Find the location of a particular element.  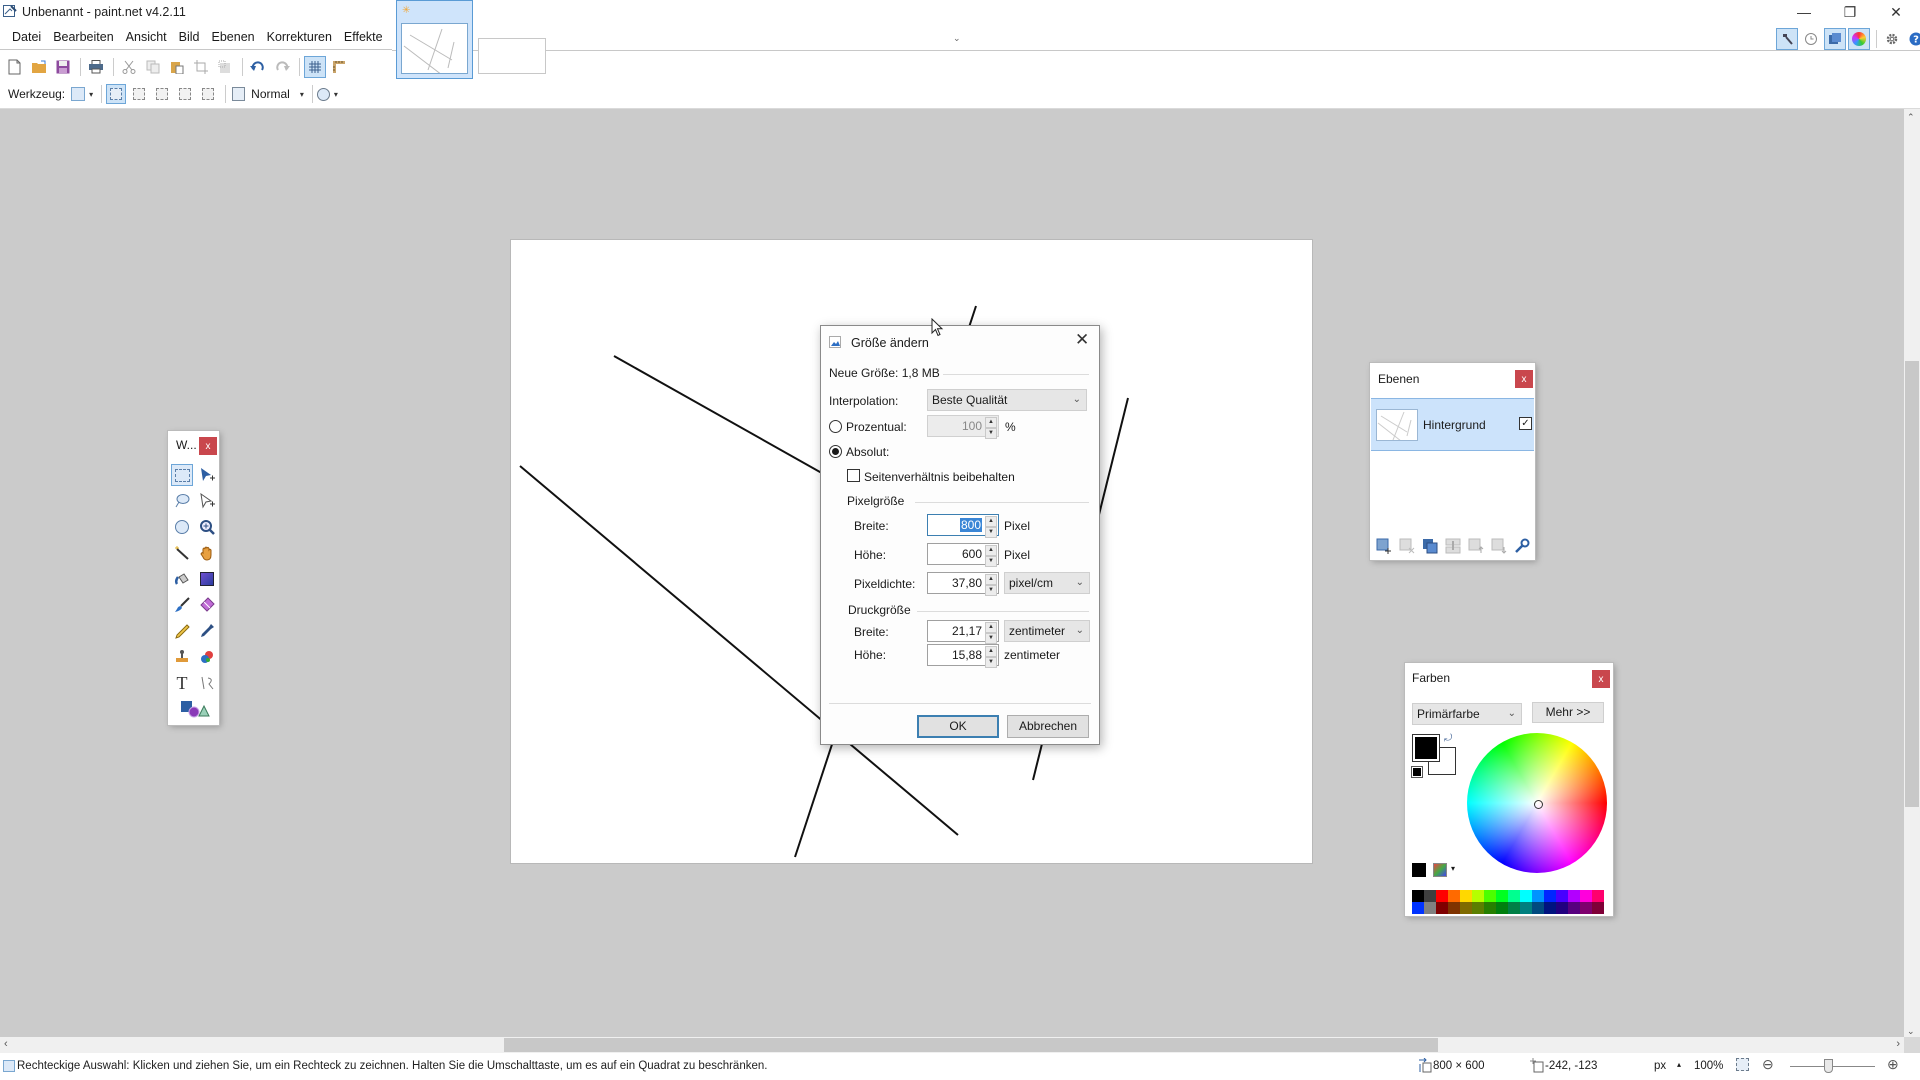

current-tool-selector: ▾ is located at coordinates (84, 94).